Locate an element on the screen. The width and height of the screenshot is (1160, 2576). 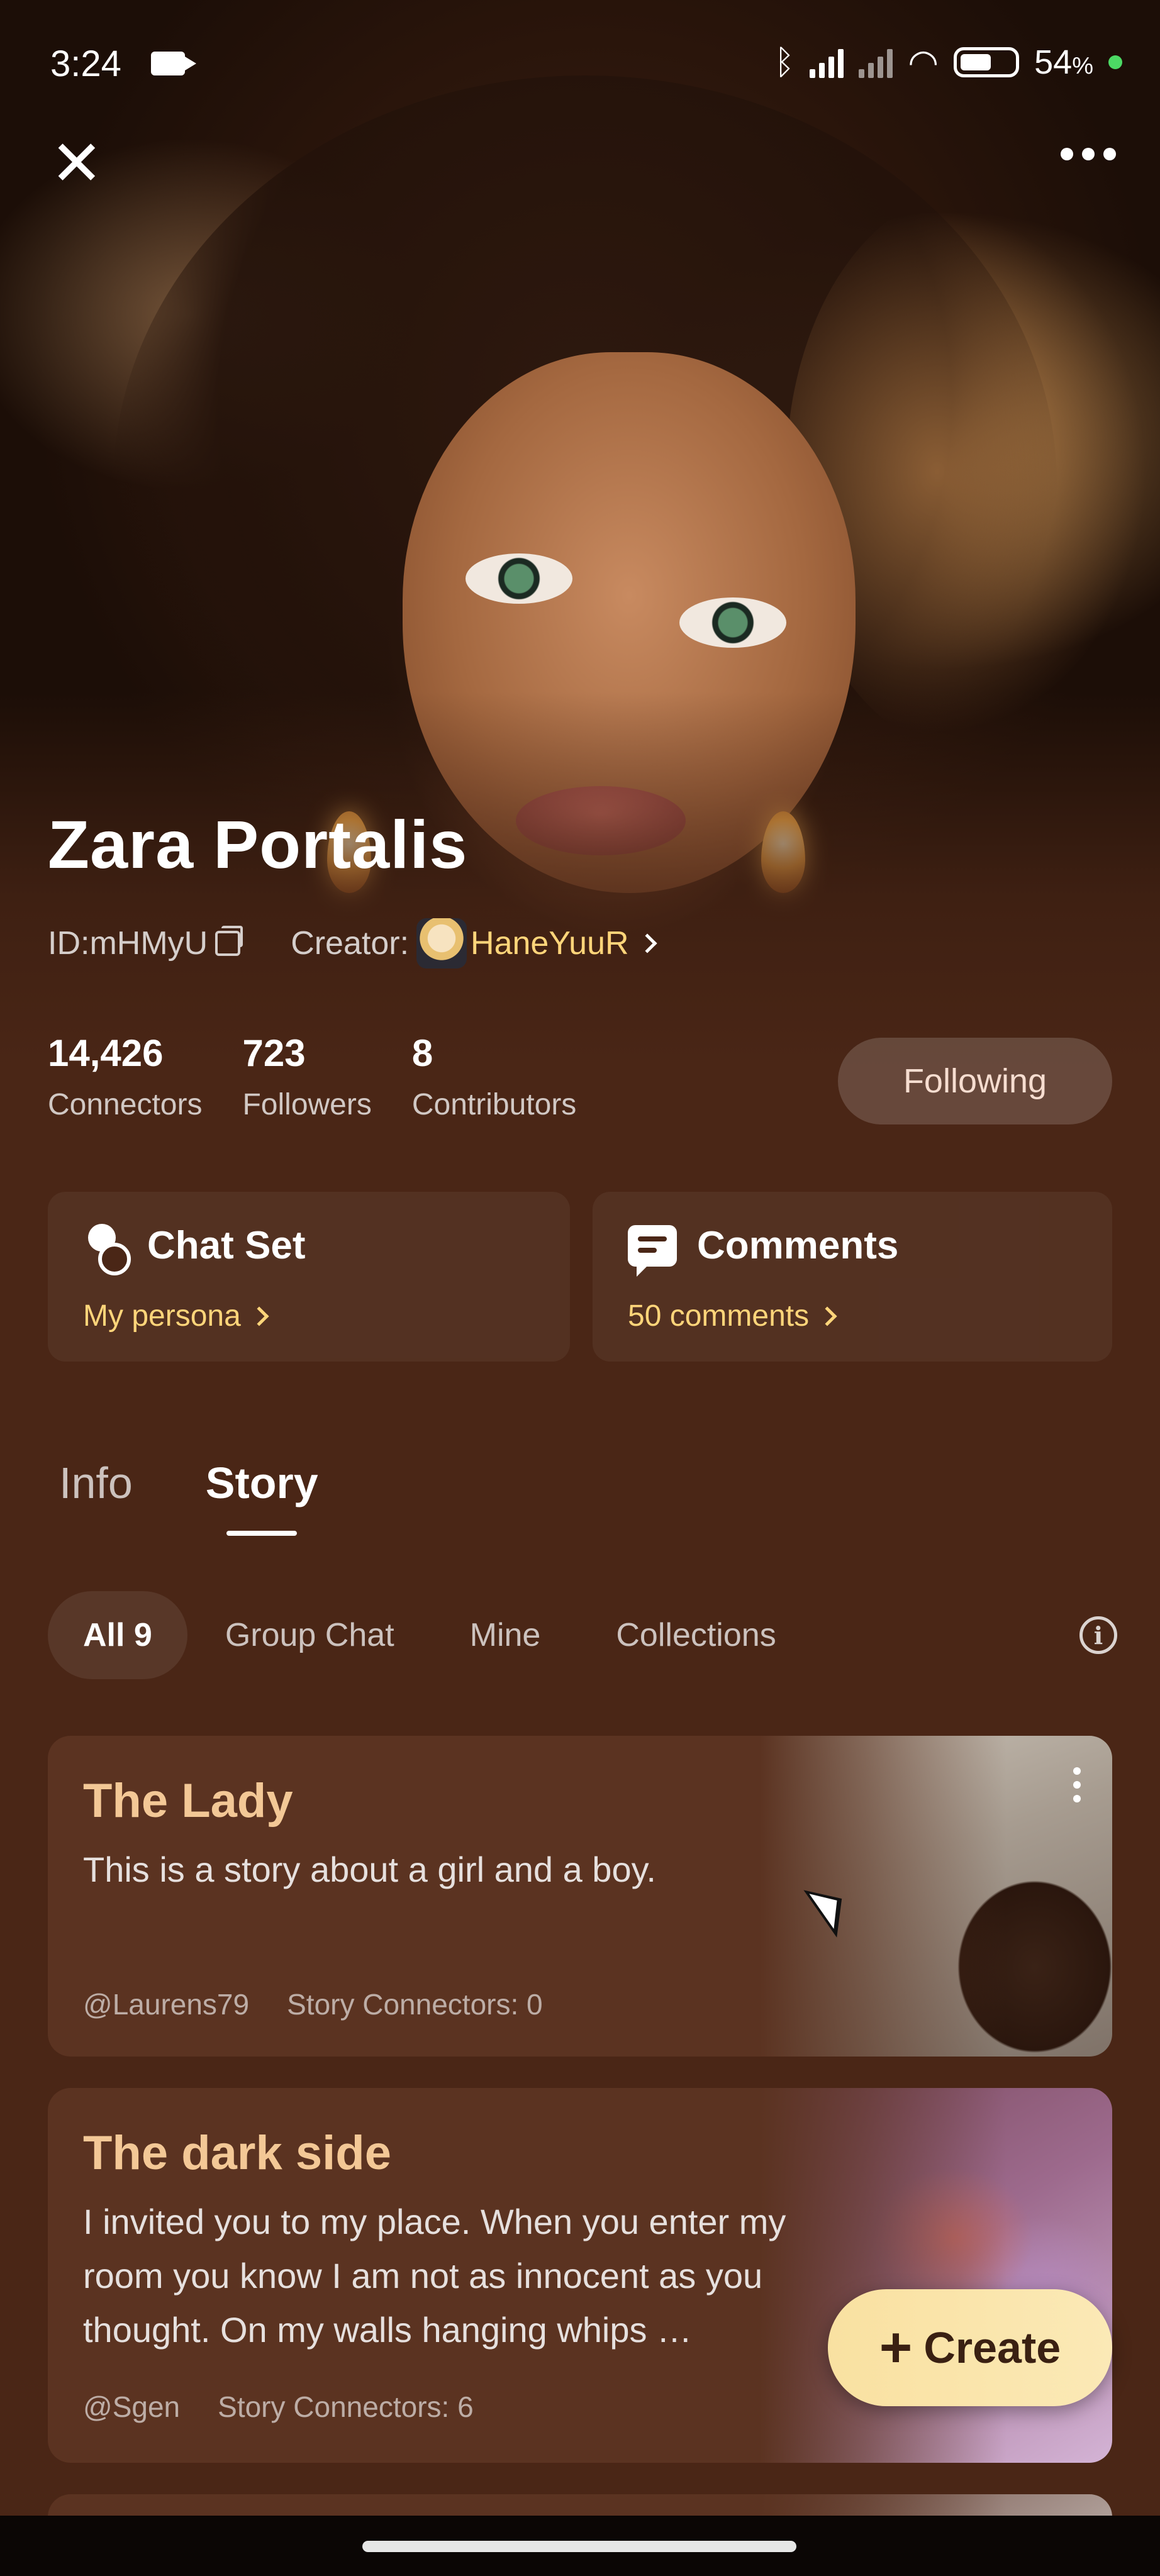
story-meta: @Laurens79 Story Connectors: 0 is located at coordinates (313, 2004).